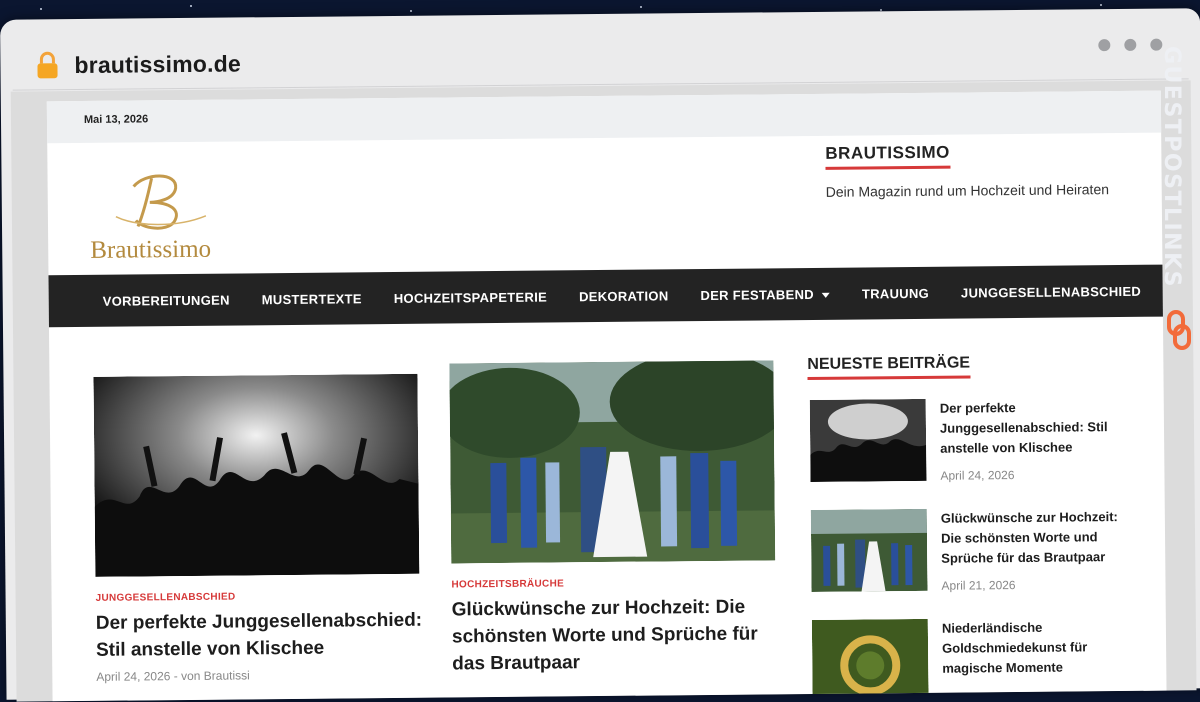 This screenshot has height=702, width=1200. I want to click on guestpostlinks-badge: GUESTPOSTLINKS, so click(1181, 200).